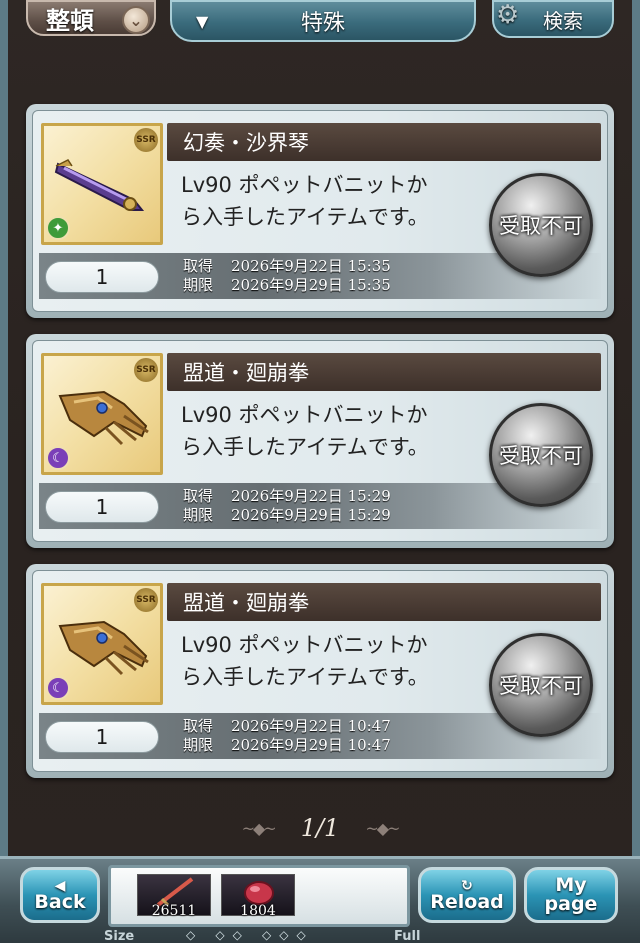 This screenshot has width=640, height=943. What do you see at coordinates (70, 20) in the screenshot?
I see `sort-label: 整頓` at bounding box center [70, 20].